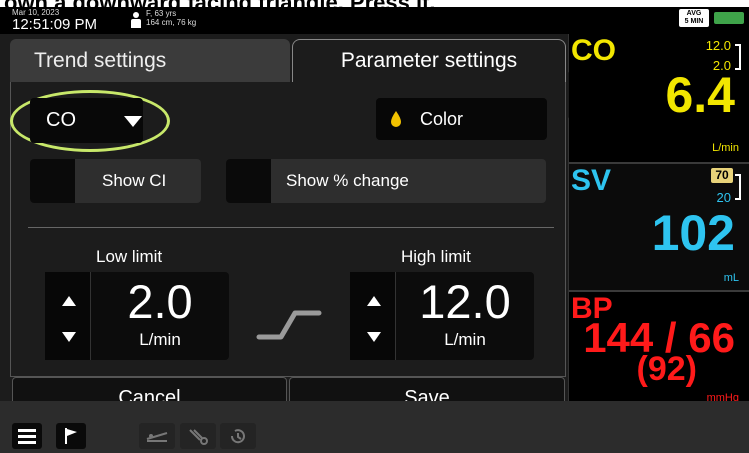 The image size is (749, 453). Describe the element at coordinates (61, 120) in the screenshot. I see `parameter-dropdown-value: CO` at that location.